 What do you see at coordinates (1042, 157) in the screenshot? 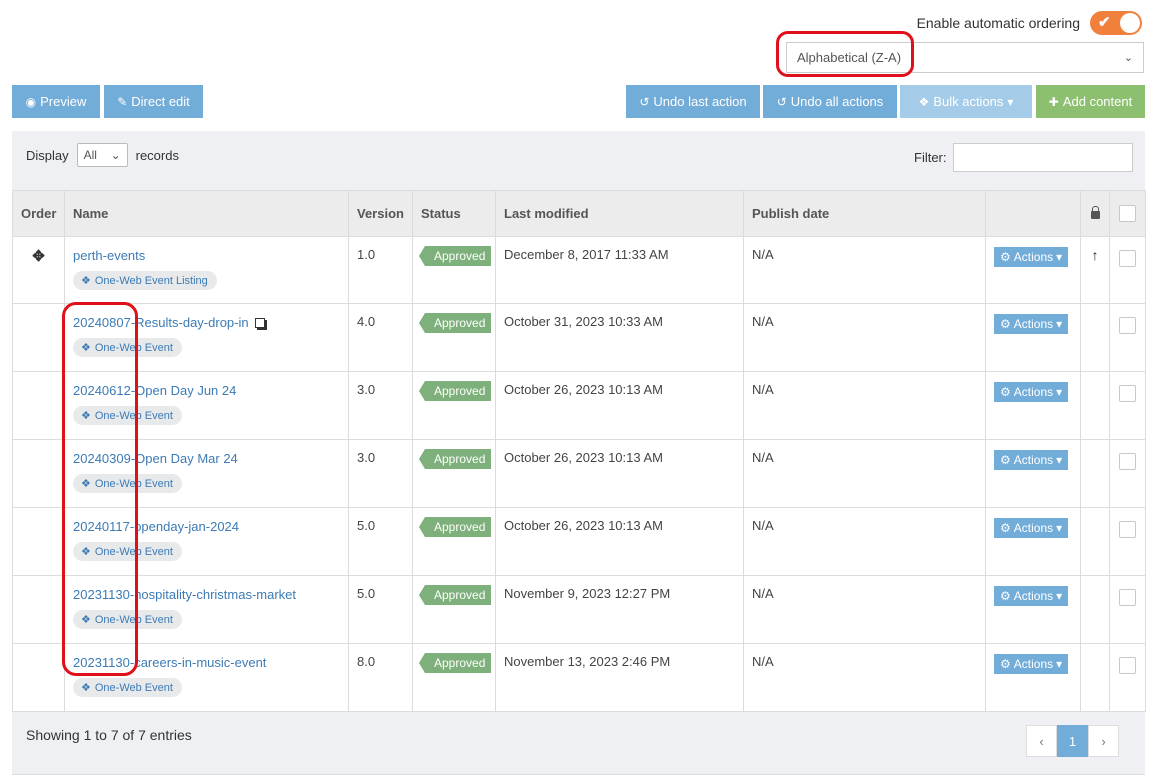
I see `filter-input` at bounding box center [1042, 157].